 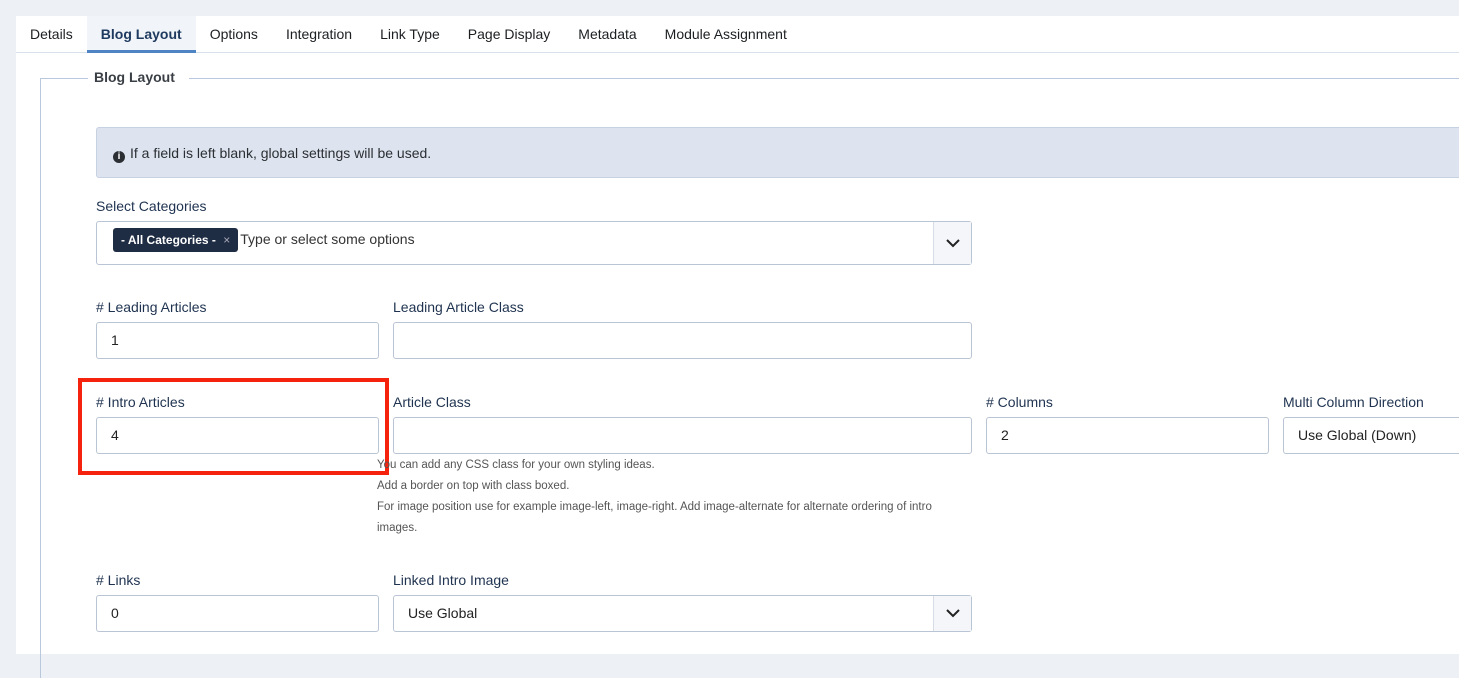 I want to click on tab-link-type: Link Type, so click(x=410, y=34).